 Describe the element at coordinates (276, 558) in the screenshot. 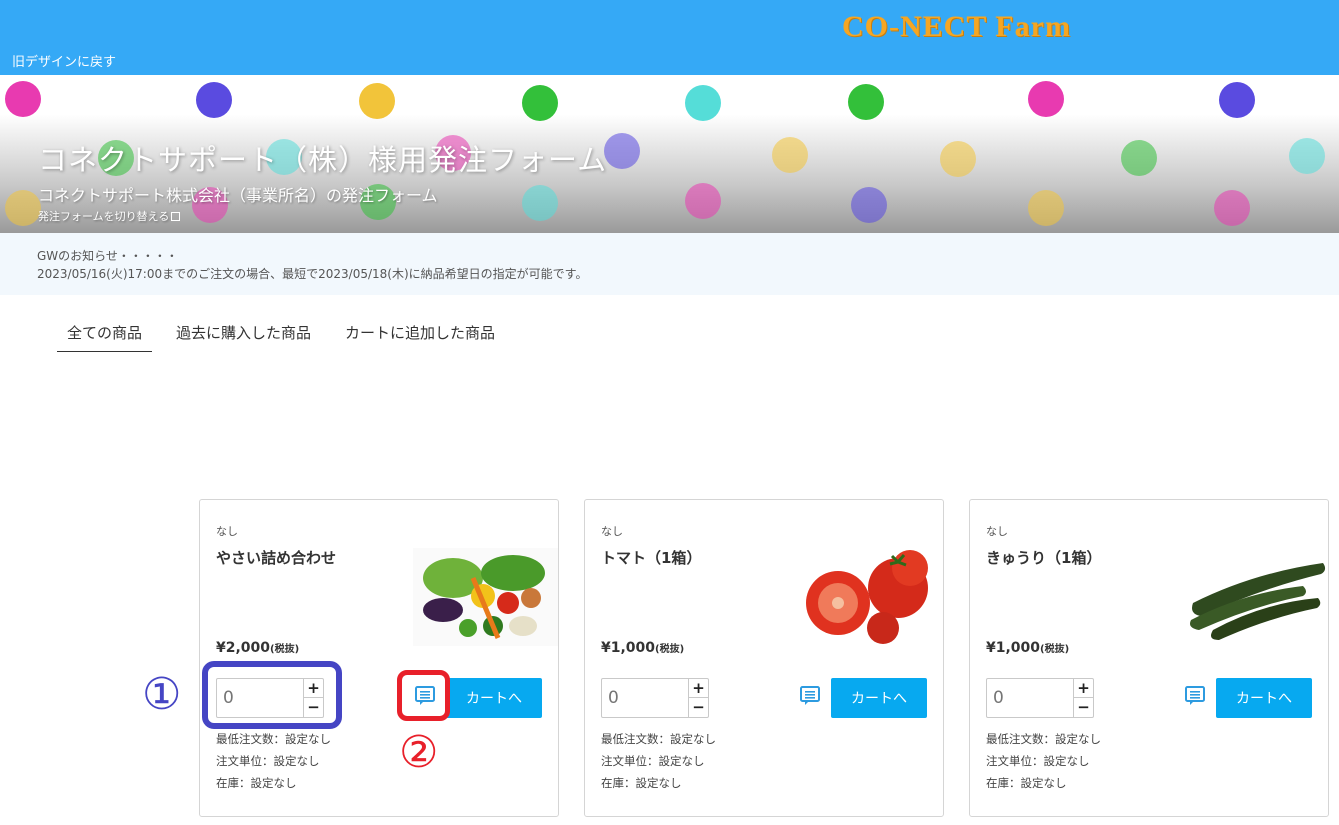

I see `product-name: やさい詰め合わせ` at that location.